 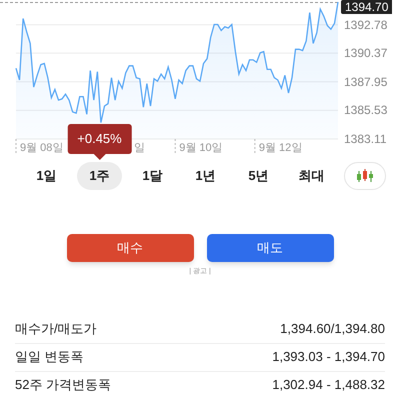 What do you see at coordinates (332, 329) in the screenshot?
I see `stat-value: 1,394.60/1,394.80` at bounding box center [332, 329].